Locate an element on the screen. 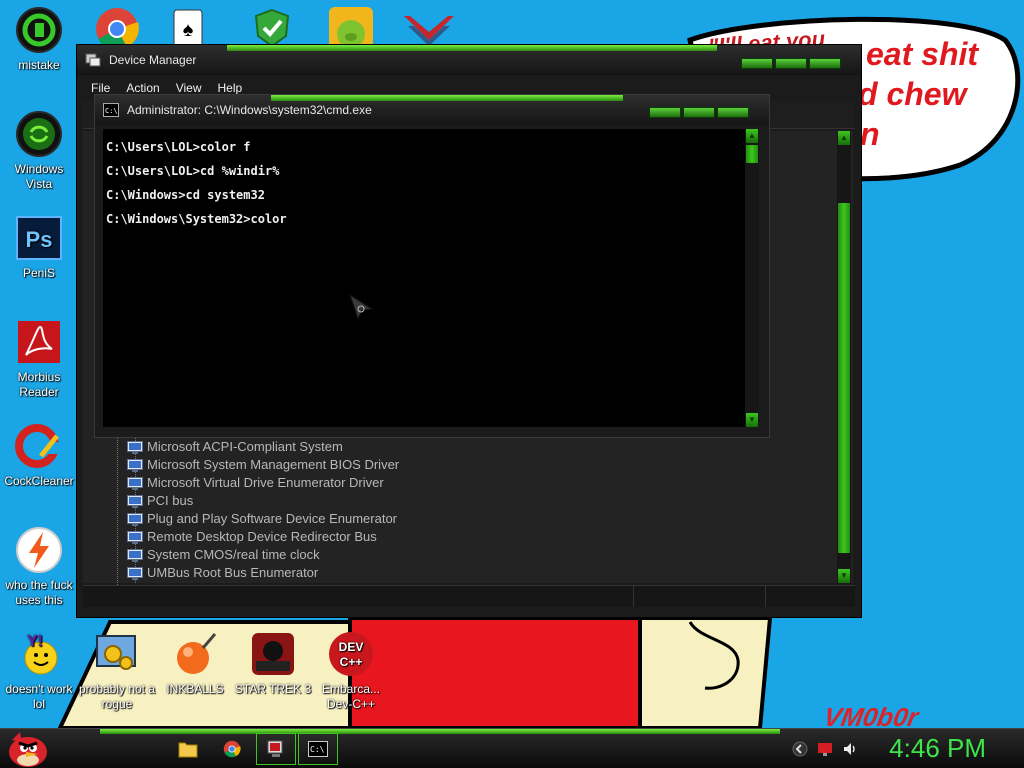 The height and width of the screenshot is (768, 1024). svg-text: DEV is located at coordinates (351, 647).